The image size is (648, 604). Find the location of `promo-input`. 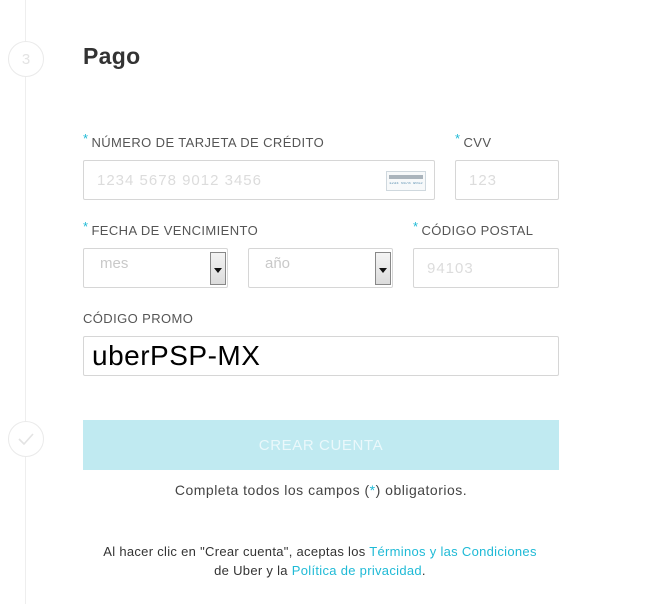

promo-input is located at coordinates (321, 356).